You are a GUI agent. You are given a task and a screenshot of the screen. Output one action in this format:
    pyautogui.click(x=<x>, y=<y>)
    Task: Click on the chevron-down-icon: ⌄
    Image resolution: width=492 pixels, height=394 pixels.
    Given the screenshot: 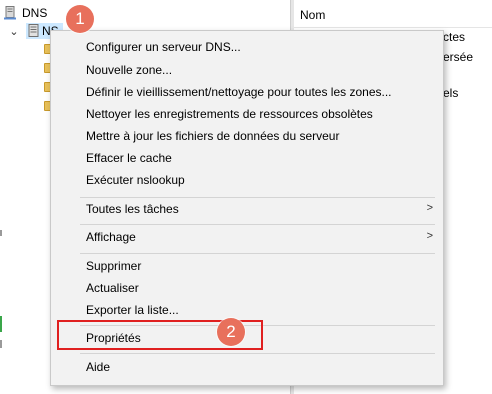 What is the action you would take?
    pyautogui.click(x=14, y=31)
    